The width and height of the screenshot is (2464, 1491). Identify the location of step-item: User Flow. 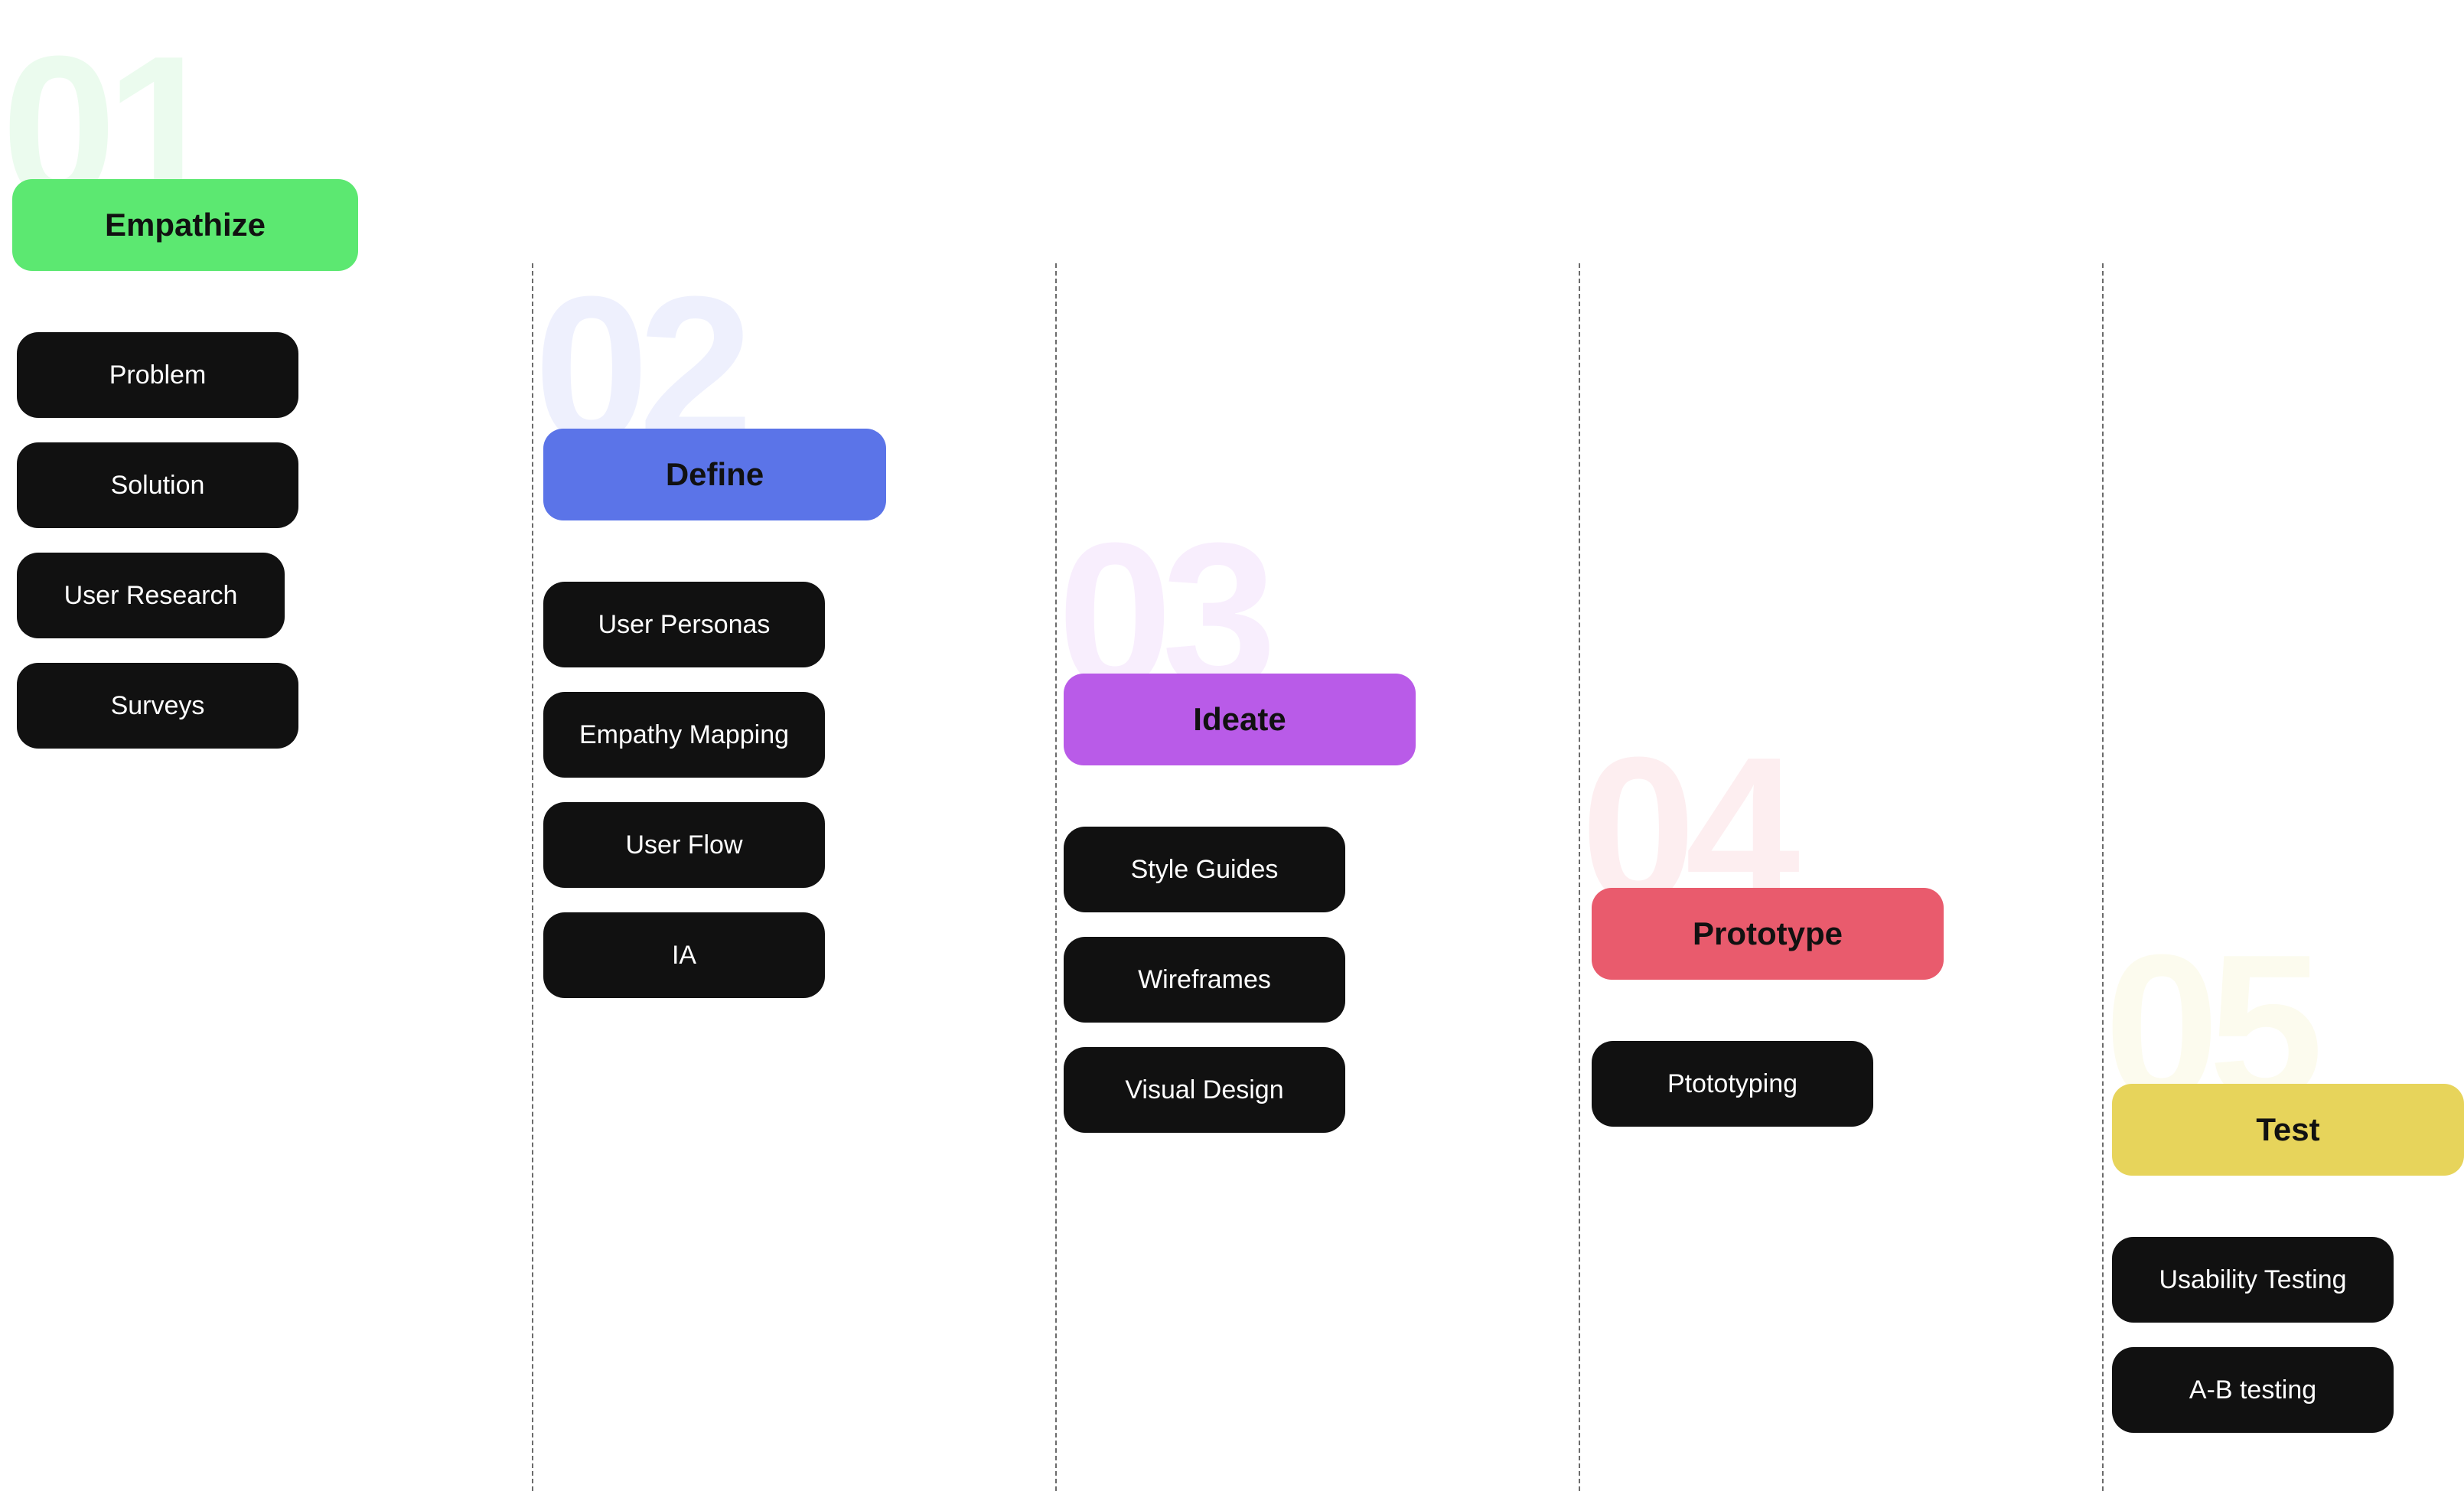
(684, 845).